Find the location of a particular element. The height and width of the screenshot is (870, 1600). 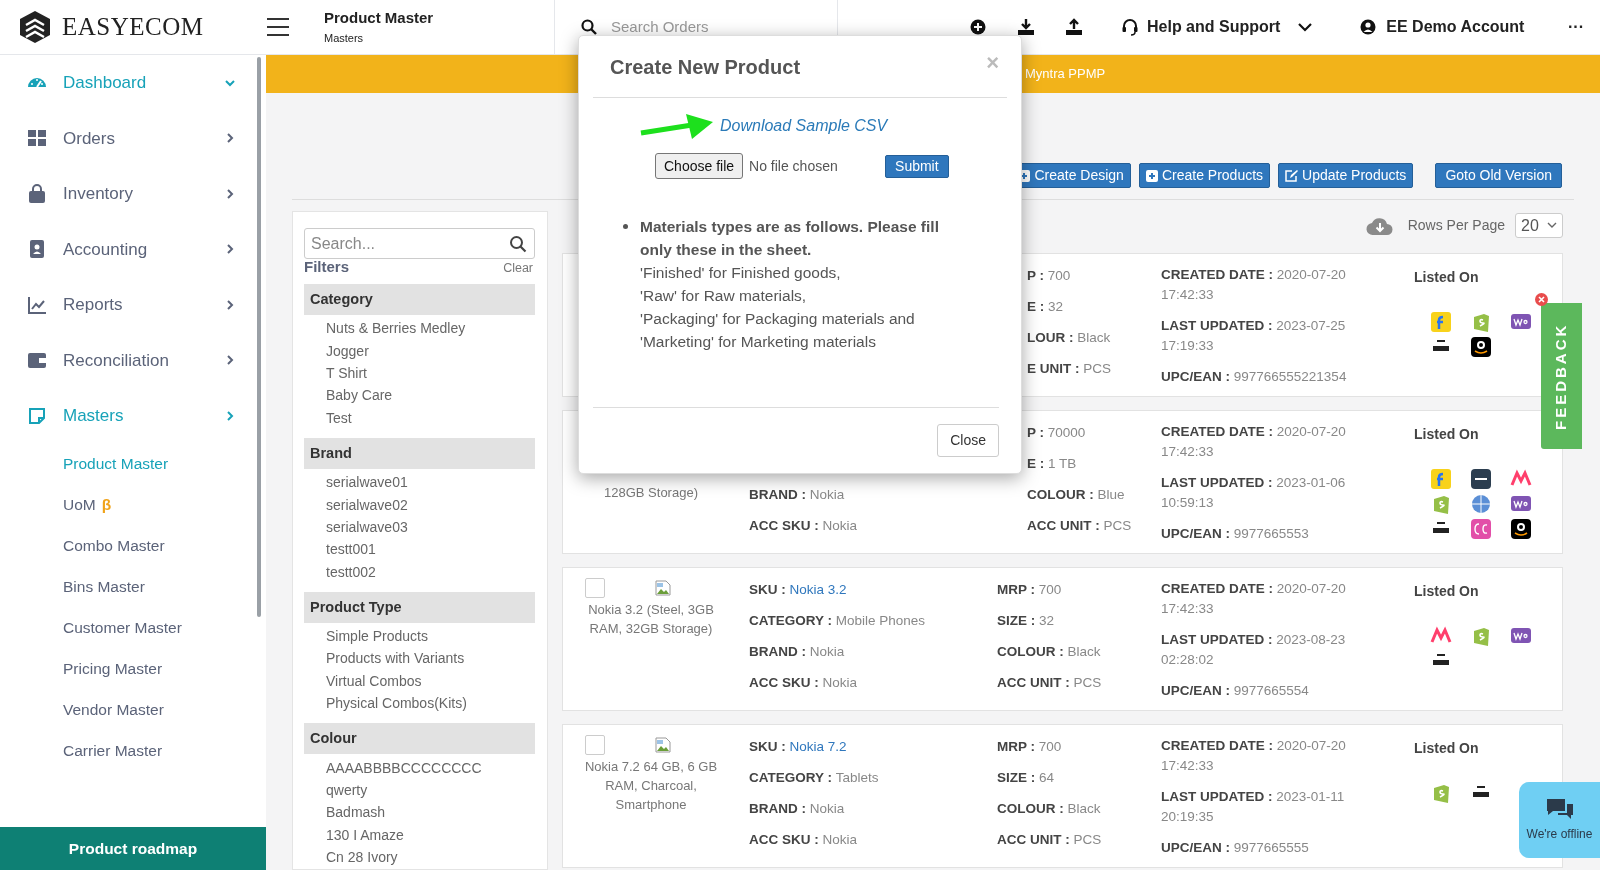

download-link: Download Sample CSV is located at coordinates (804, 126).